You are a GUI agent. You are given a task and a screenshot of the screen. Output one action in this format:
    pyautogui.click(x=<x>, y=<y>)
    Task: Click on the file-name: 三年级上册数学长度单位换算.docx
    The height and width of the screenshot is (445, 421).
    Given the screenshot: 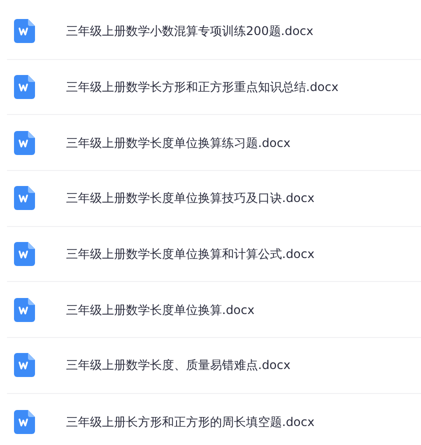 What is the action you would take?
    pyautogui.click(x=160, y=309)
    